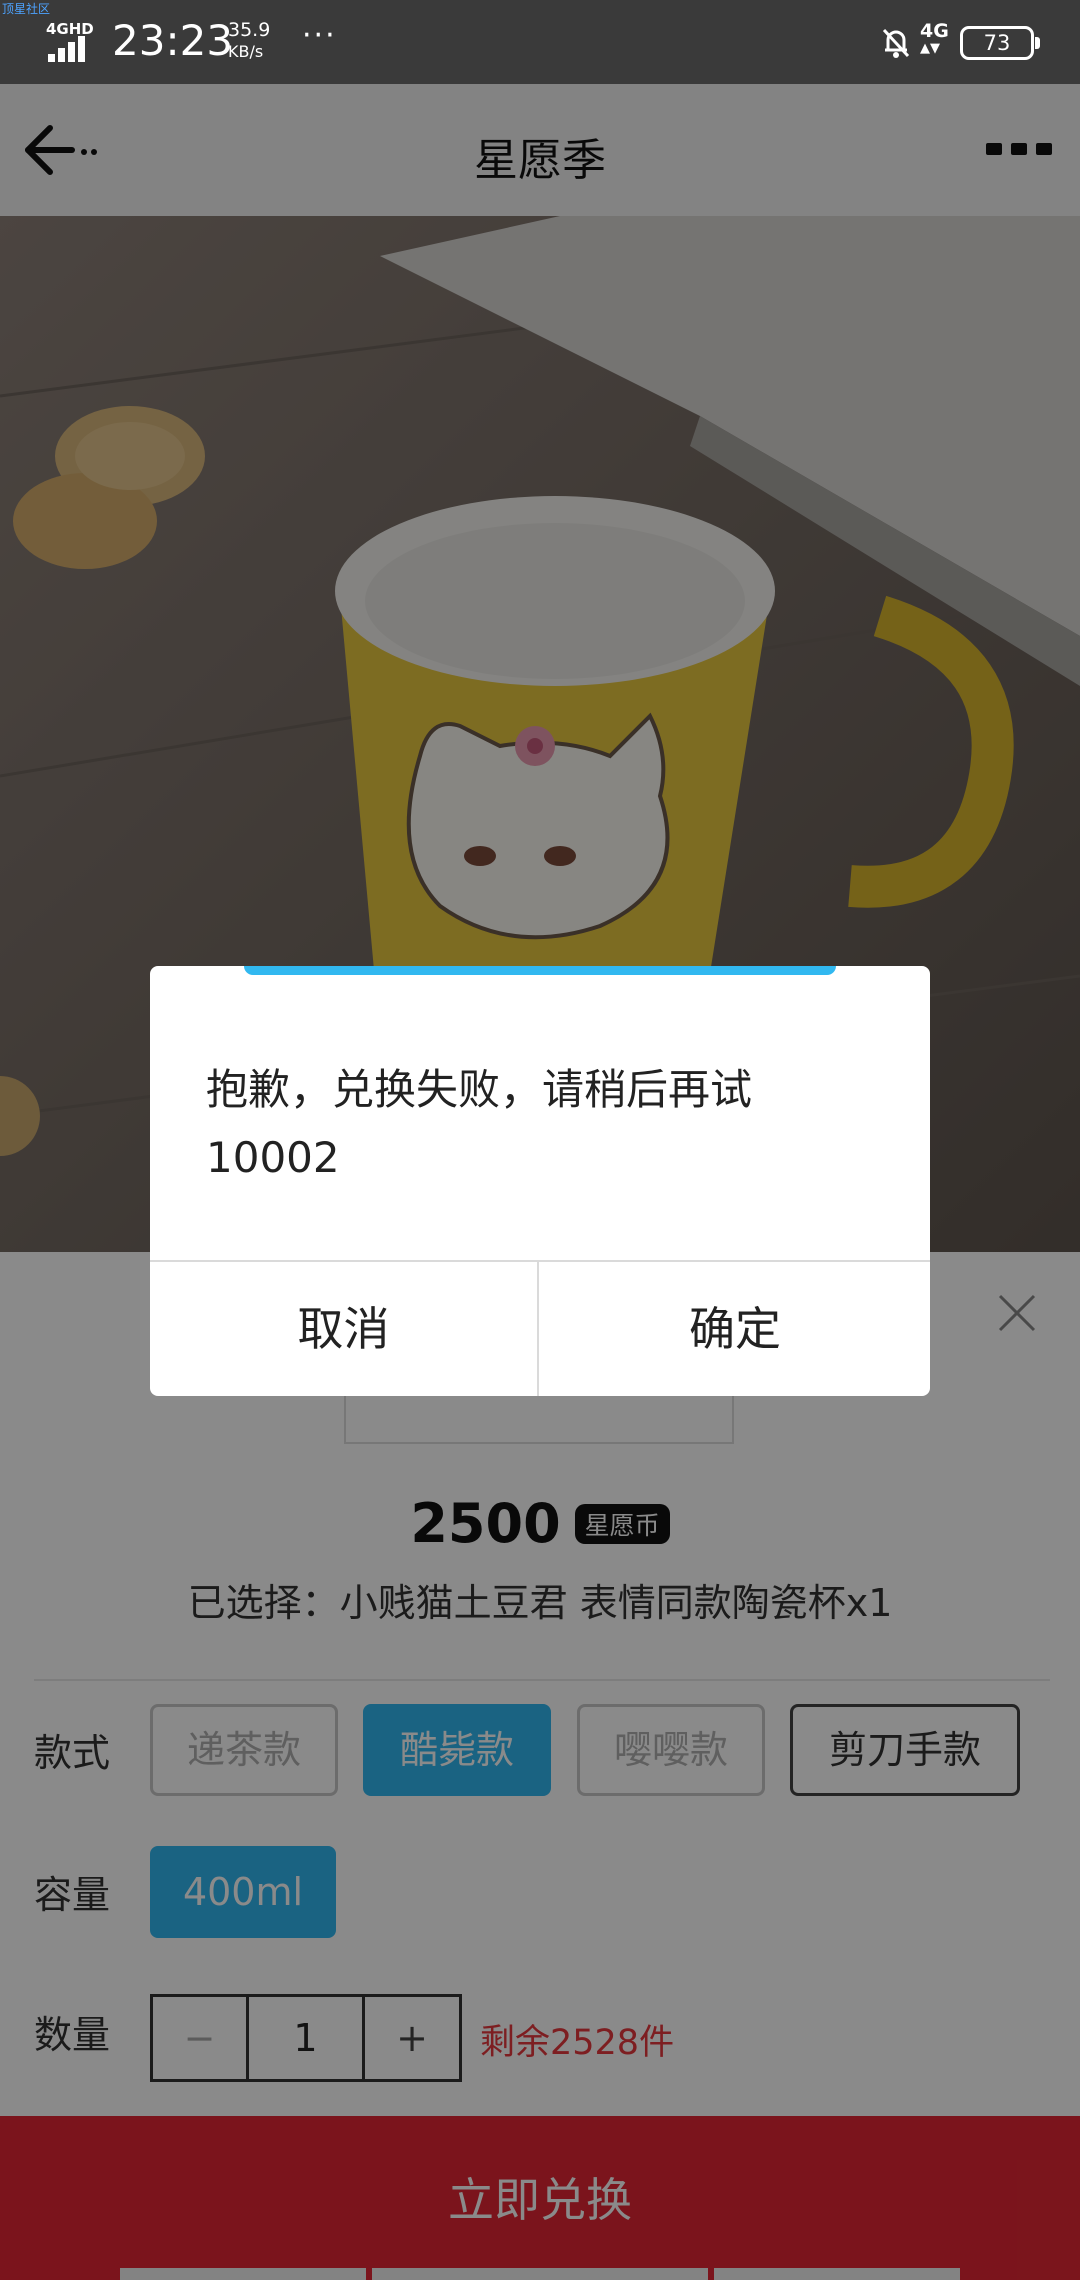  Describe the element at coordinates (896, 43) in the screenshot. I see `bell-off-icon` at that location.